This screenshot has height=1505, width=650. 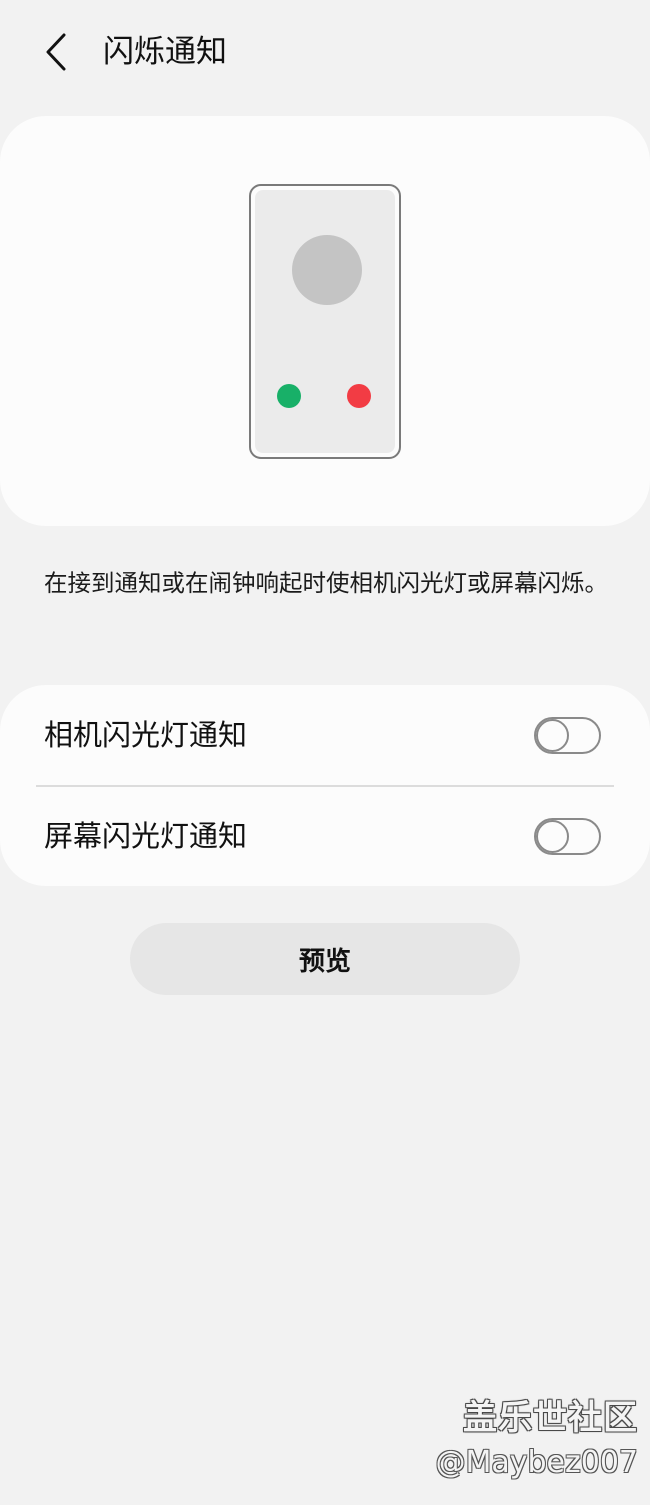 I want to click on settings-card: 相机闪光灯通知 屏幕闪光灯通知, so click(x=325, y=785).